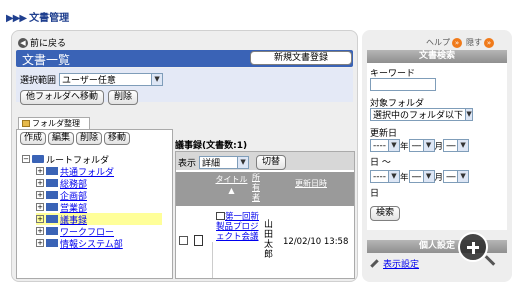 The image size is (520, 290). Describe the element at coordinates (451, 145) in the screenshot. I see `from-day-value: ----` at that location.